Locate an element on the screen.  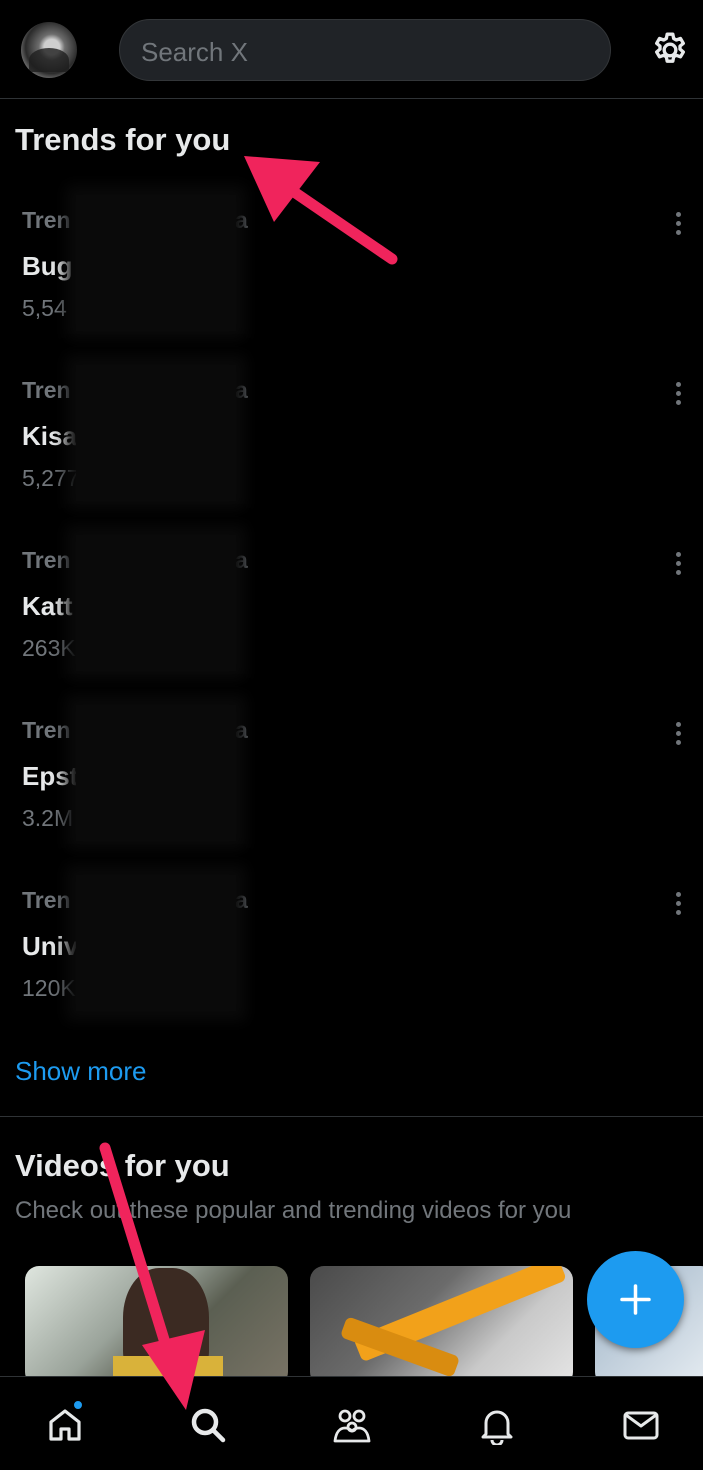
trend-item: Tren a Katt 263K is located at coordinates (351, 626).